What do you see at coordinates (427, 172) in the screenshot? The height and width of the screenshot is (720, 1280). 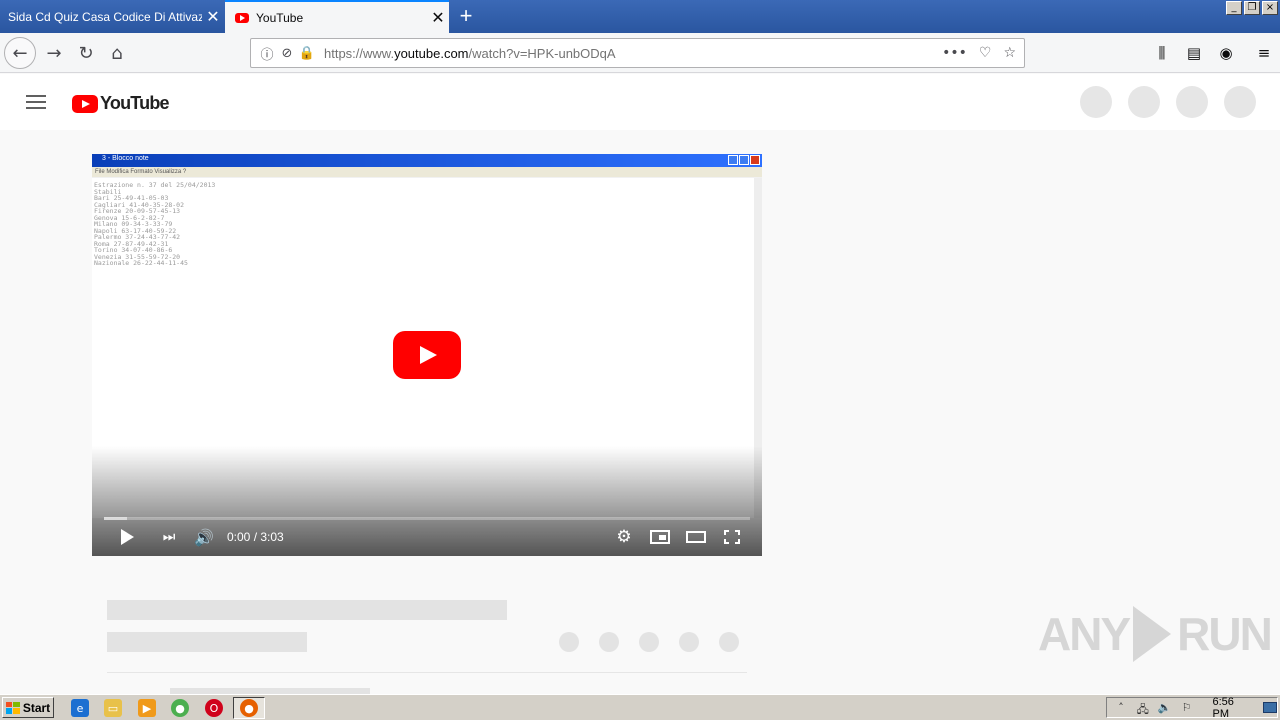 I see `embedded-menu-bar: File Modifica Formato Visualizza ?` at bounding box center [427, 172].